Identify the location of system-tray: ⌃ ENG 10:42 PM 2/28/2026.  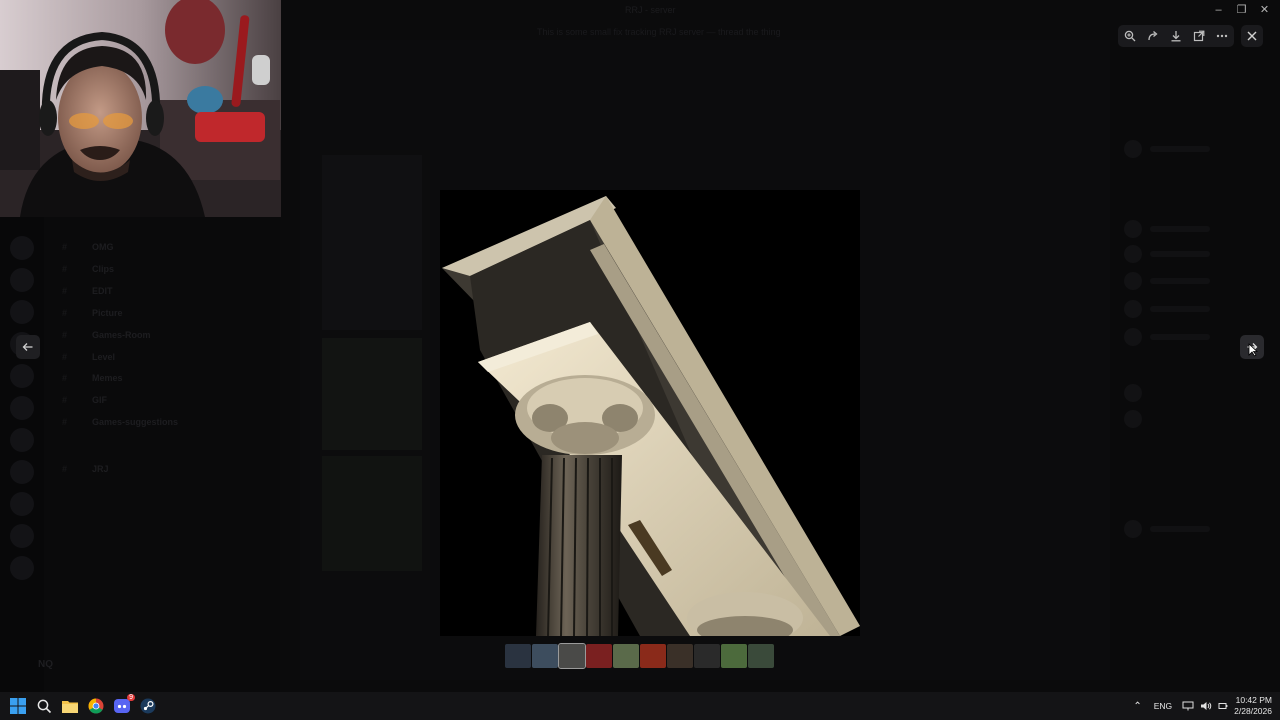
(1202, 706).